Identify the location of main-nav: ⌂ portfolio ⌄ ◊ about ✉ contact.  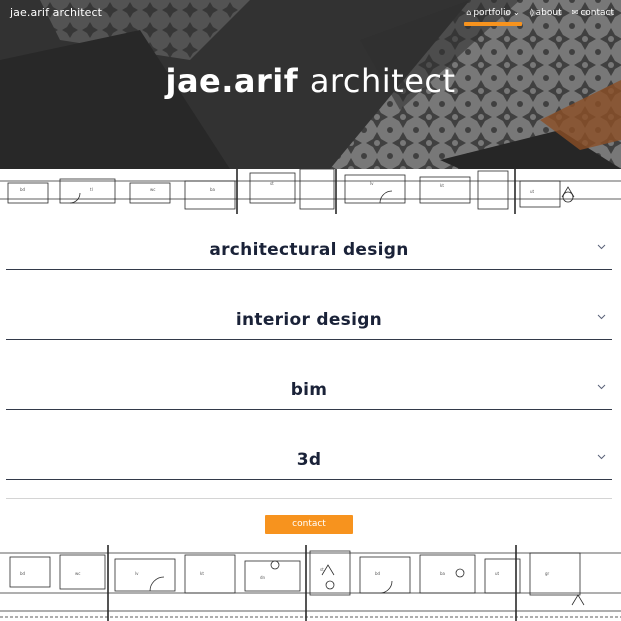
(539, 17).